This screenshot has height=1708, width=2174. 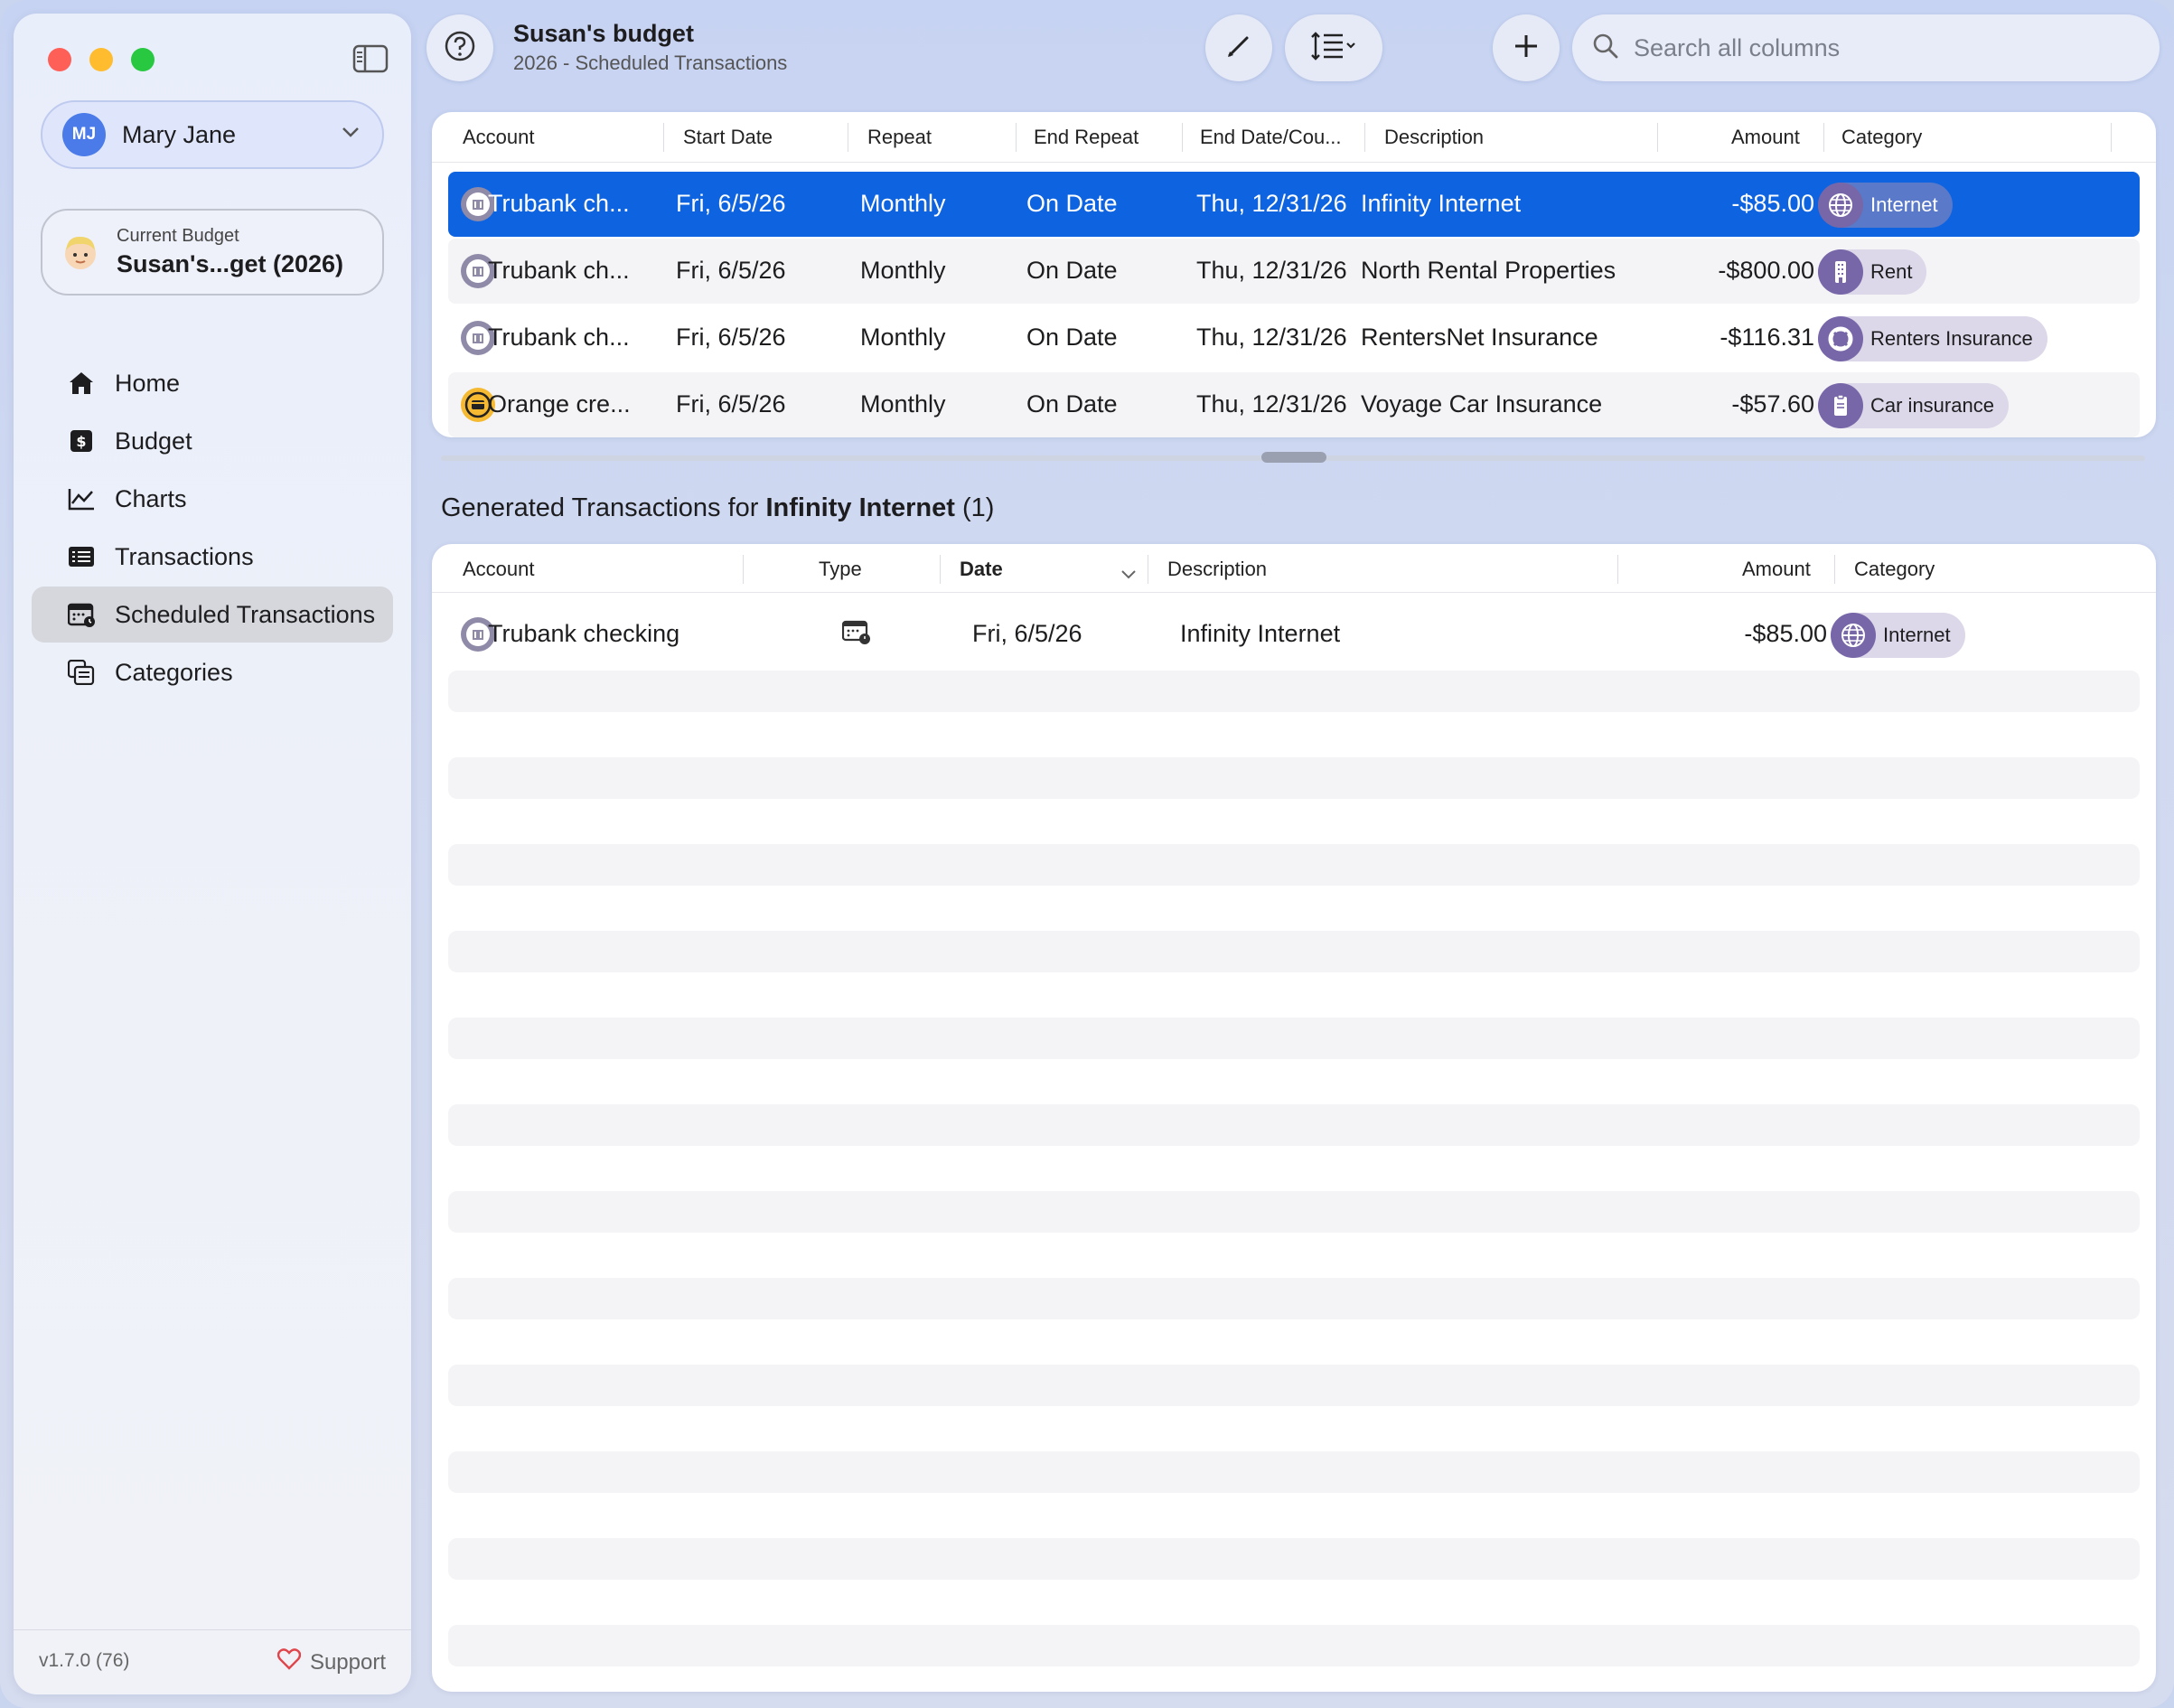 What do you see at coordinates (650, 63) in the screenshot?
I see `page-subtitle: 2026 - Scheduled Transactions` at bounding box center [650, 63].